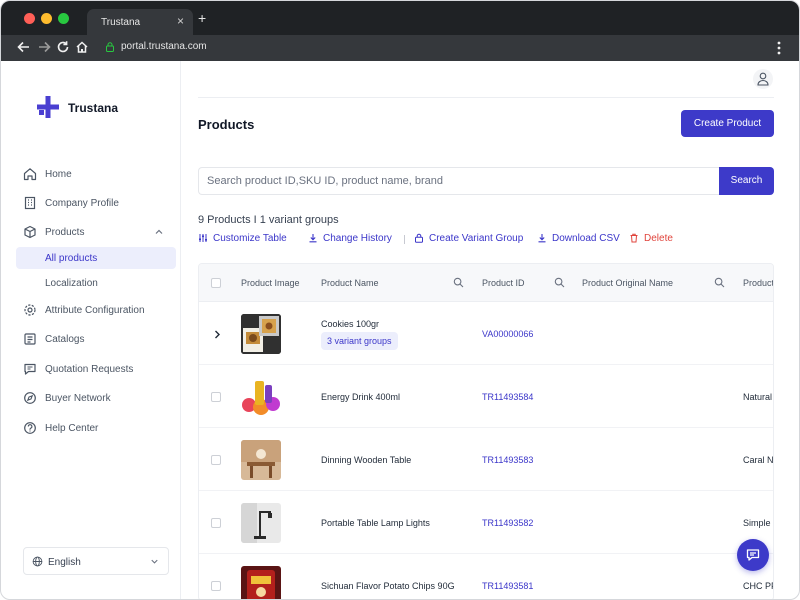  I want to click on product-id-link: TR11493584, so click(507, 397).